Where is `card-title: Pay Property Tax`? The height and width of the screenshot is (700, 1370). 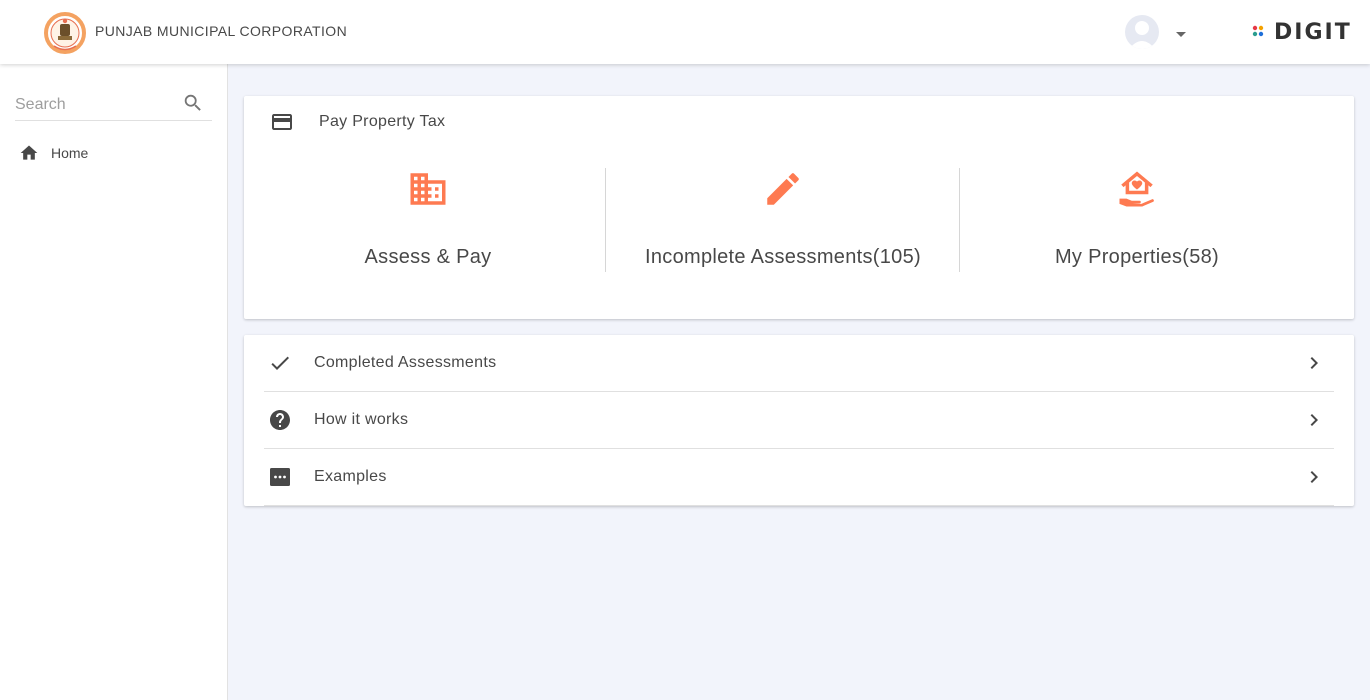
card-title: Pay Property Tax is located at coordinates (382, 121).